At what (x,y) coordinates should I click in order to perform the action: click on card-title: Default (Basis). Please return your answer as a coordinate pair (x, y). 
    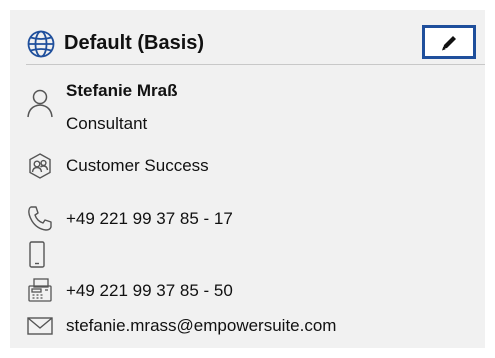
    Looking at the image, I should click on (134, 43).